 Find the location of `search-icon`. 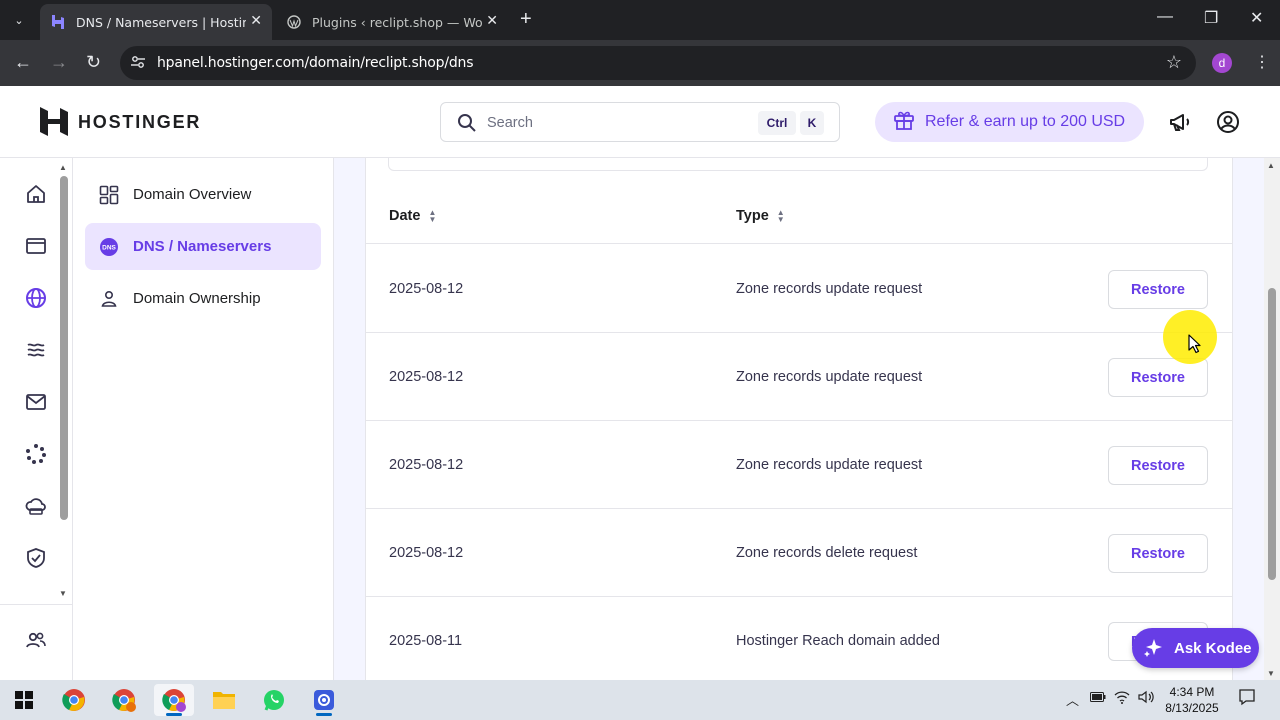

search-icon is located at coordinates (467, 125).